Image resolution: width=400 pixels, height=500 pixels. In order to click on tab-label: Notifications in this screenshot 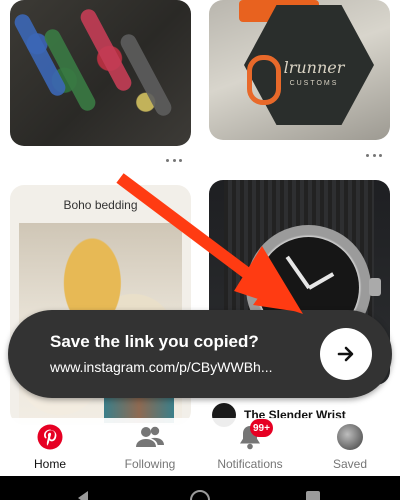, I will do `click(250, 464)`.